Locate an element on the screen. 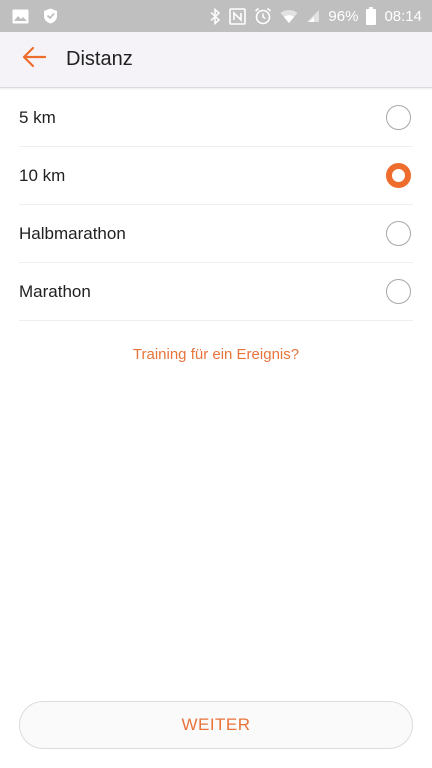  status-right: 96% 08:14 is located at coordinates (316, 16).